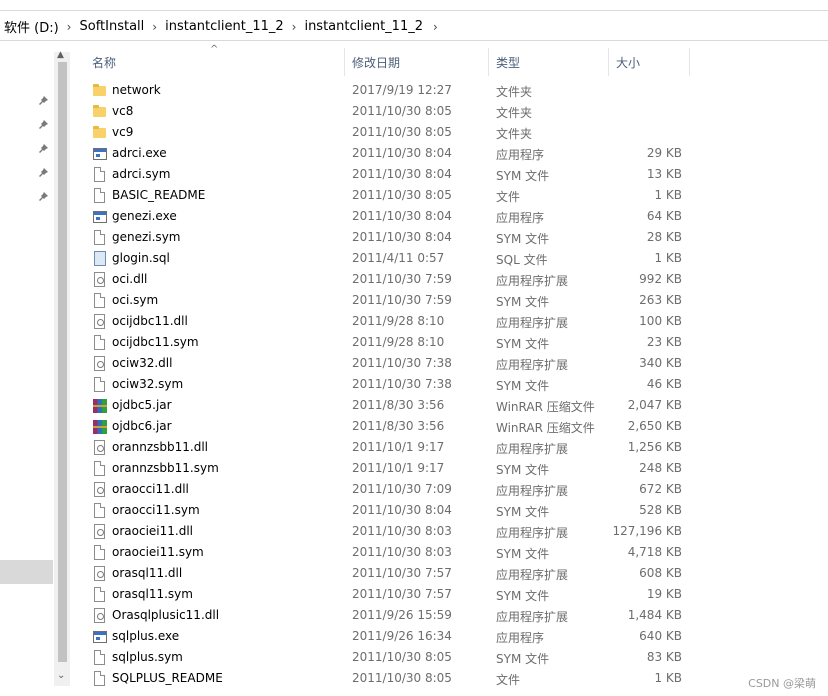 The height and width of the screenshot is (696, 828). What do you see at coordinates (60, 55) in the screenshot?
I see `scroll-up-icon: ▲` at bounding box center [60, 55].